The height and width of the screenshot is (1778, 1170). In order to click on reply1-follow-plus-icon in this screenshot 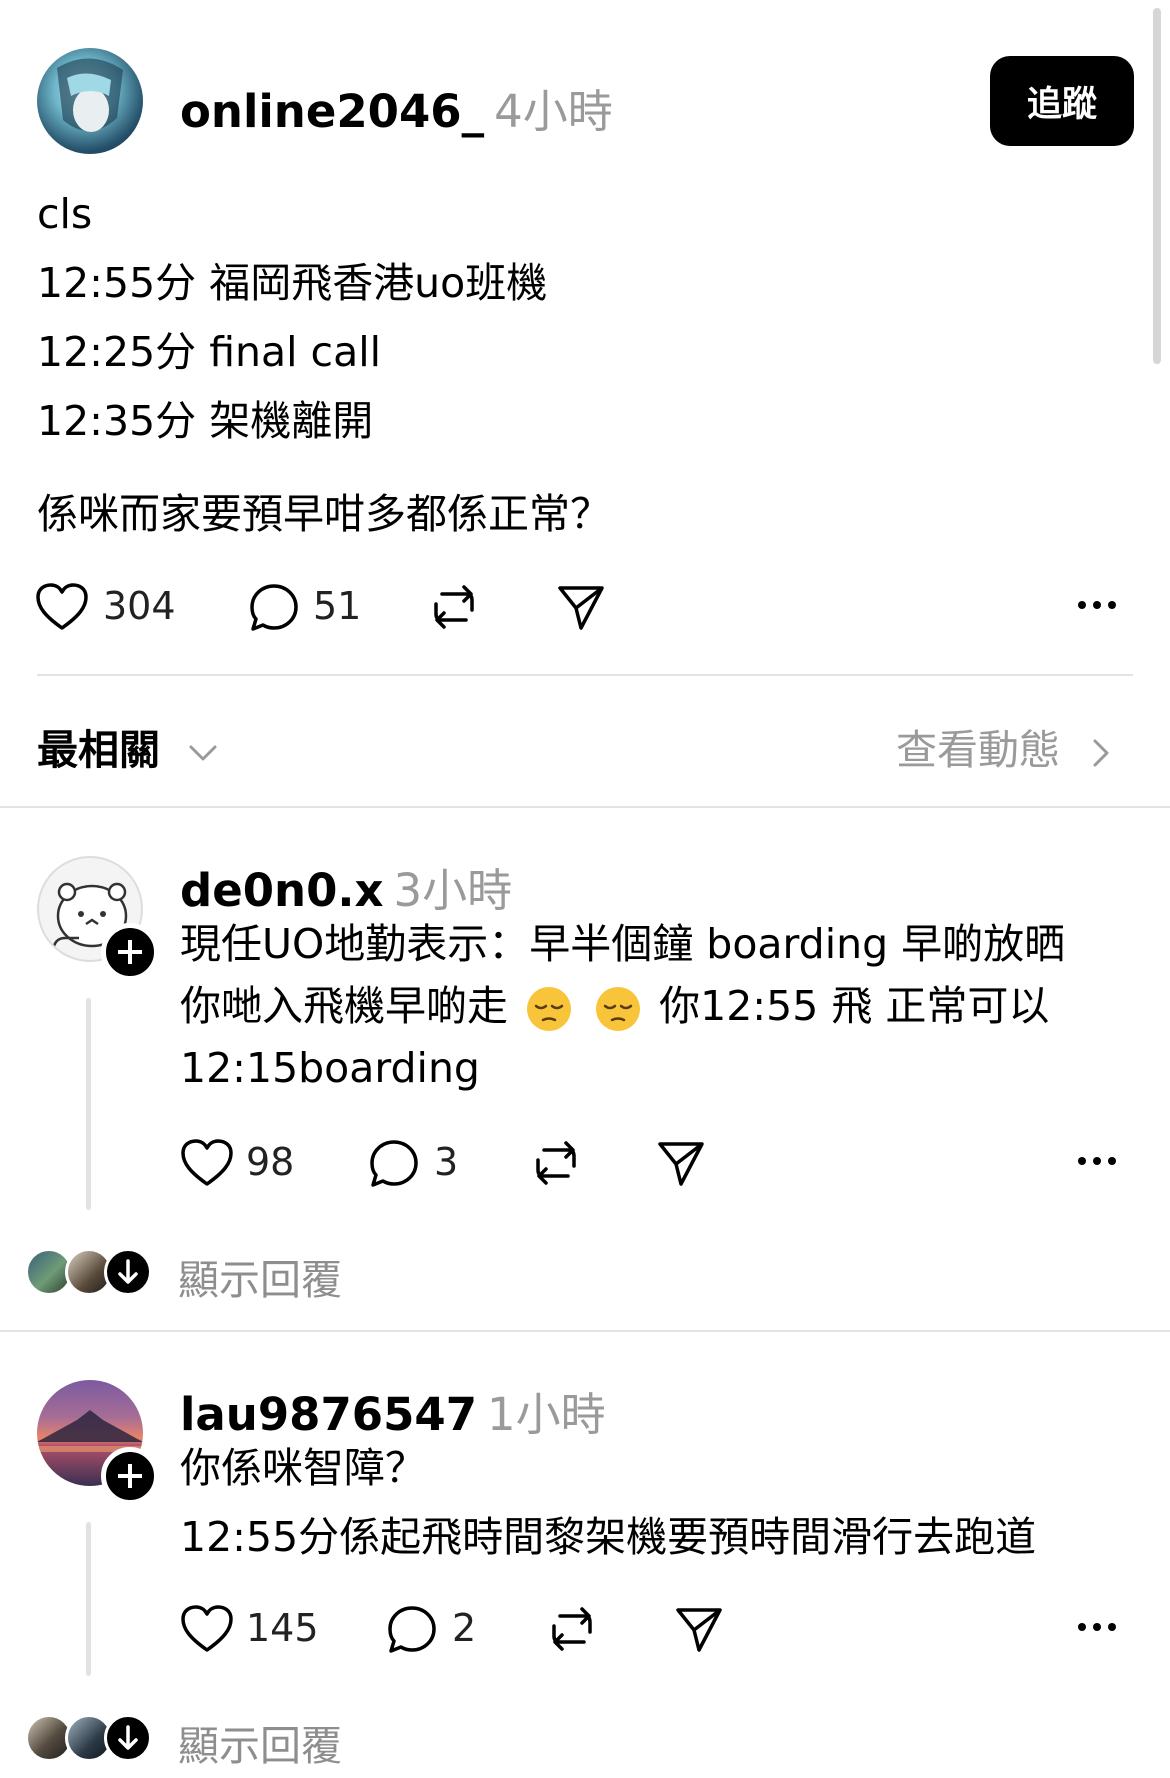, I will do `click(130, 952)`.